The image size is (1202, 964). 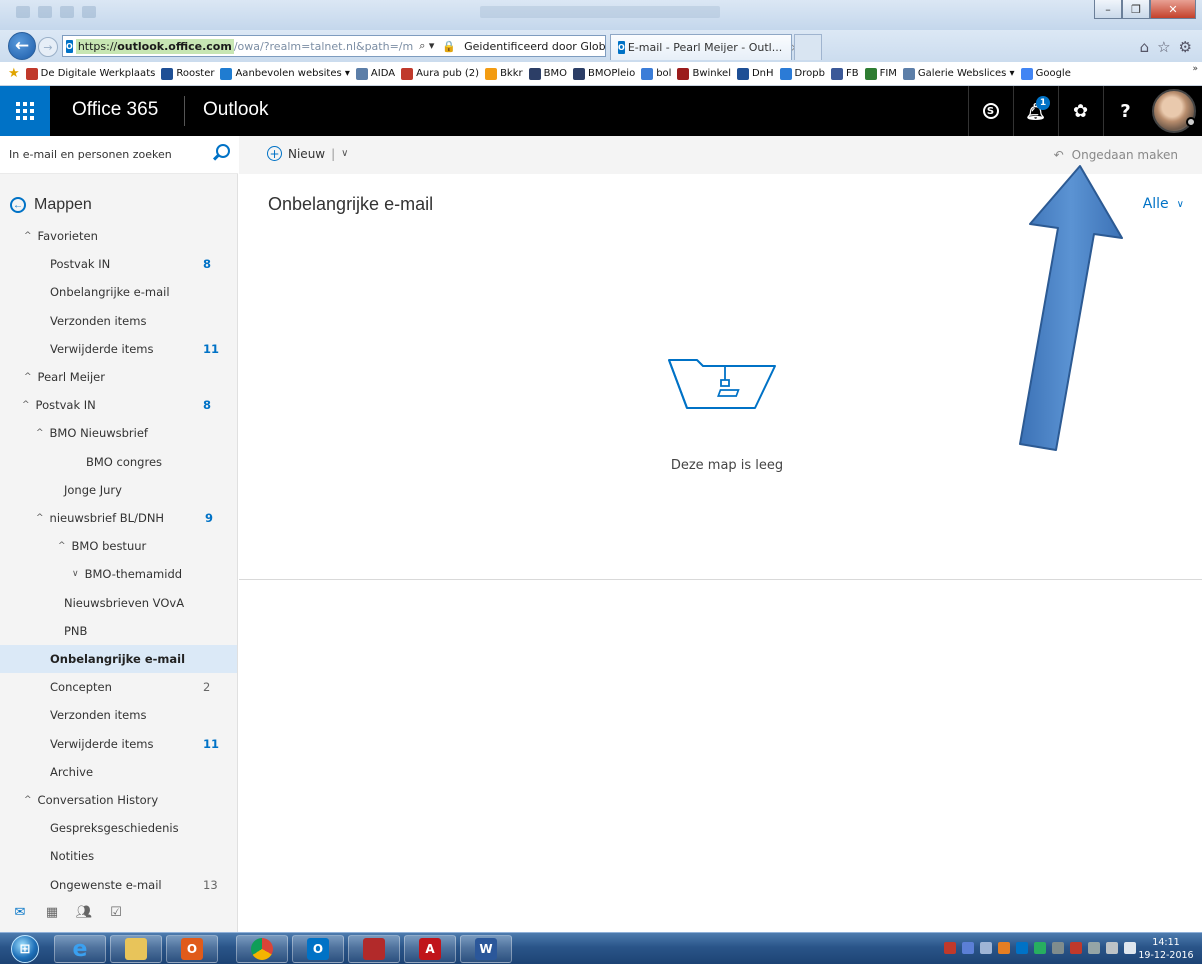 What do you see at coordinates (90, 73) in the screenshot?
I see `favorite-link: De Digitale Werkplaats` at bounding box center [90, 73].